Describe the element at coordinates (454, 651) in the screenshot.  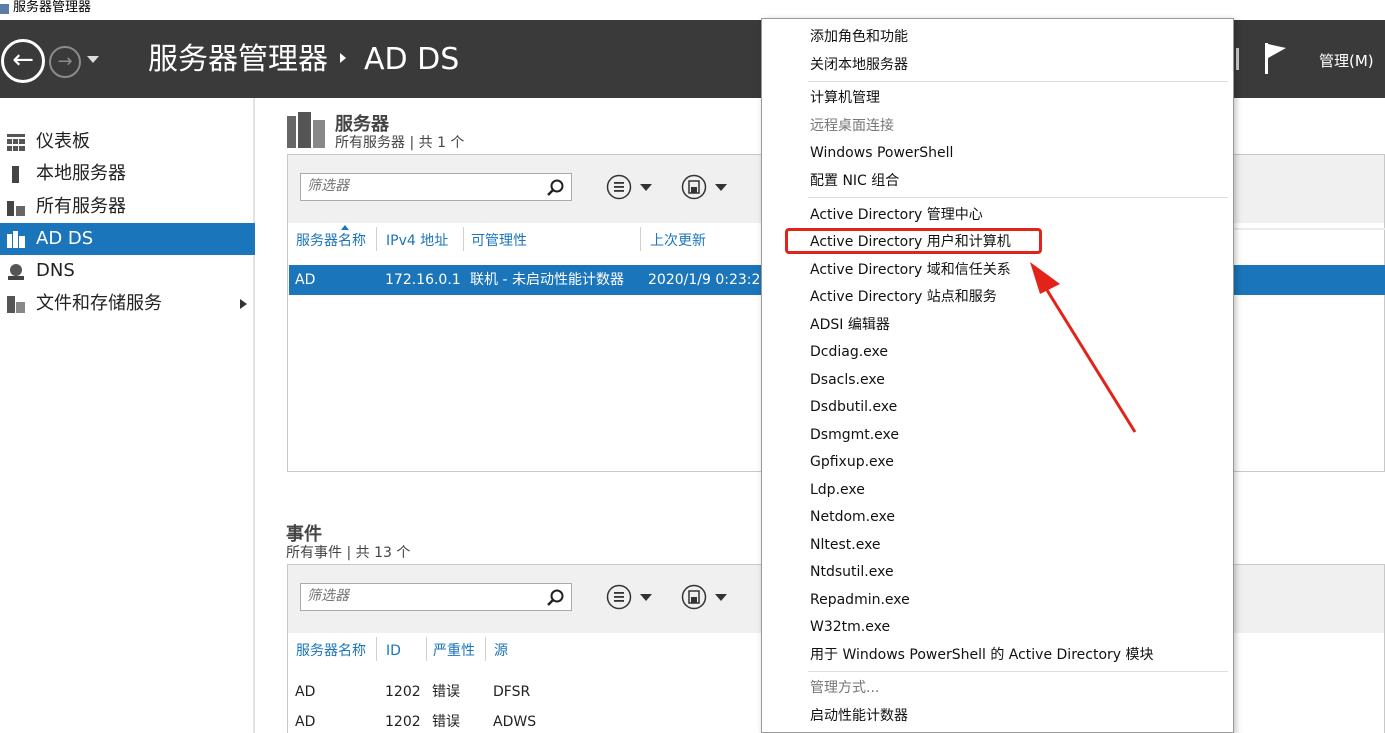
I see `column-header-severity: 严重性` at that location.